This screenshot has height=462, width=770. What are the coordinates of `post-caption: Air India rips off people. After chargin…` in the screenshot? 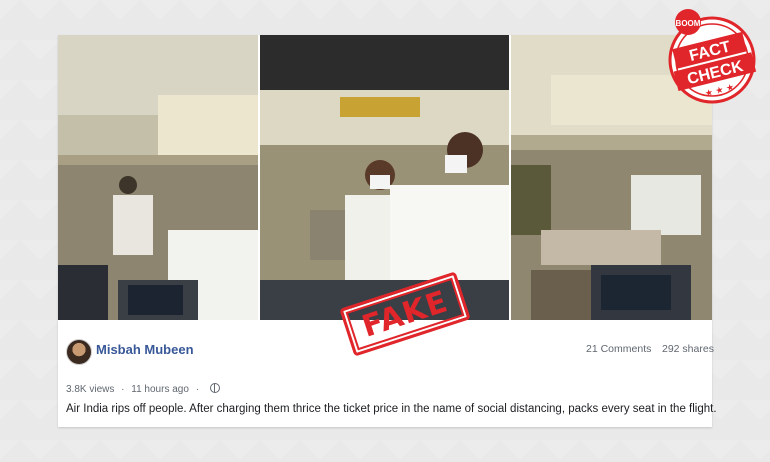 It's located at (391, 409).